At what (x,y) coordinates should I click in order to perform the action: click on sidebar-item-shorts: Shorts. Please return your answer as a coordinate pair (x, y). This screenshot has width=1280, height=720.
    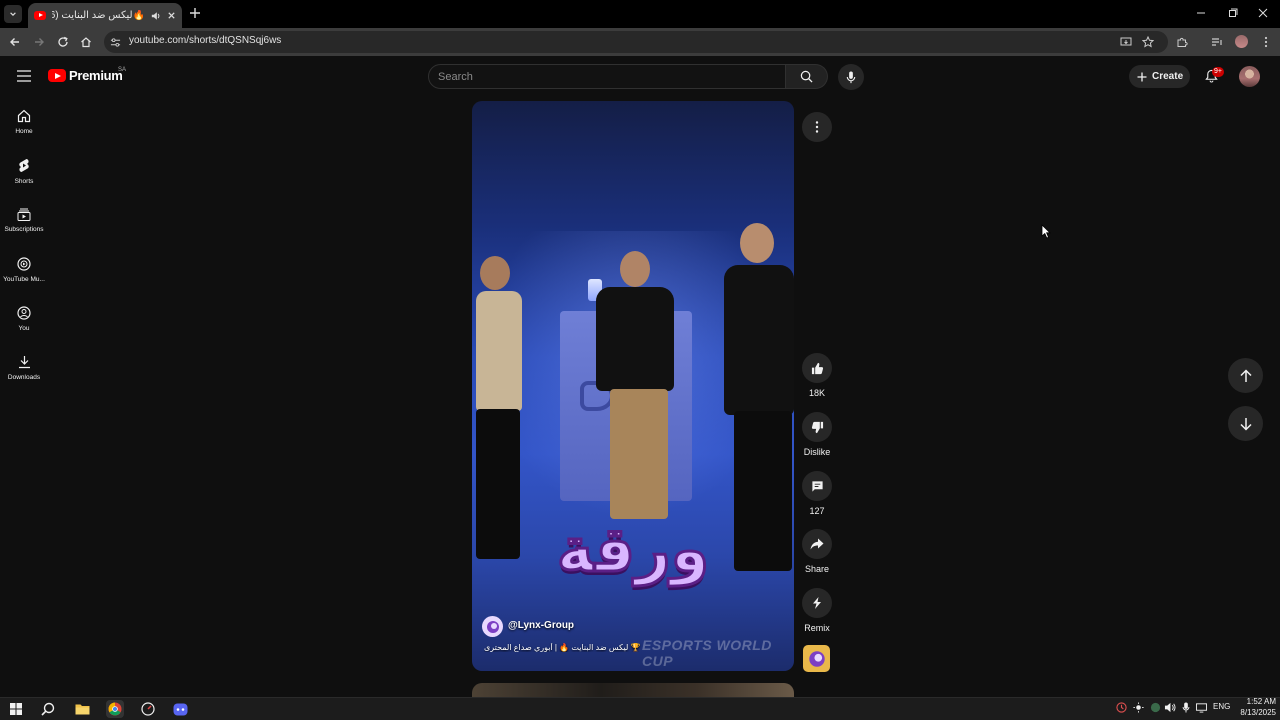
    Looking at the image, I should click on (24, 180).